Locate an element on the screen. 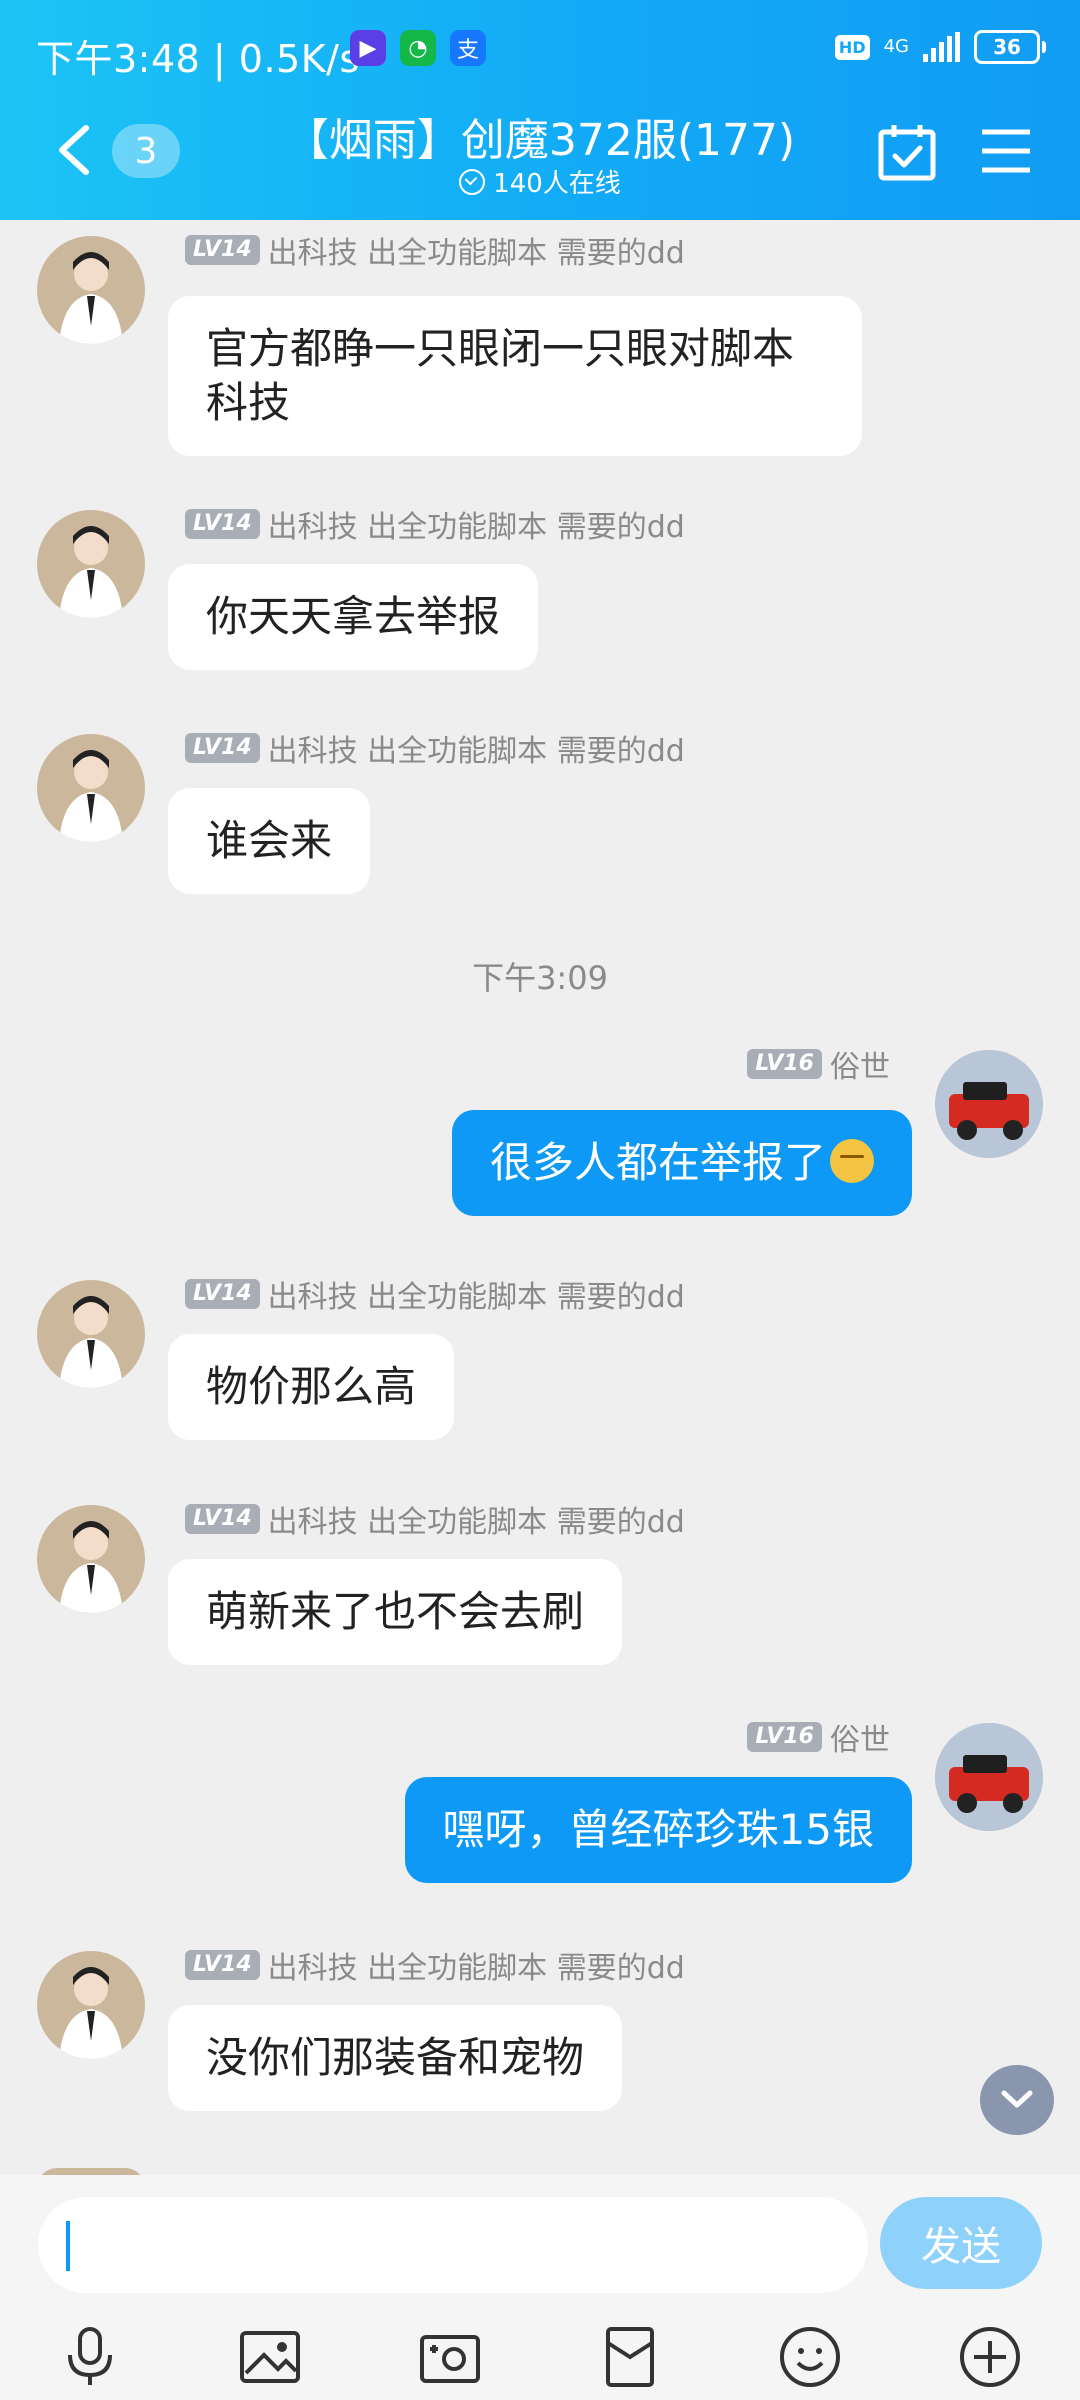 The image size is (1080, 2400). status-indicators: HD 4G 36 is located at coordinates (940, 47).